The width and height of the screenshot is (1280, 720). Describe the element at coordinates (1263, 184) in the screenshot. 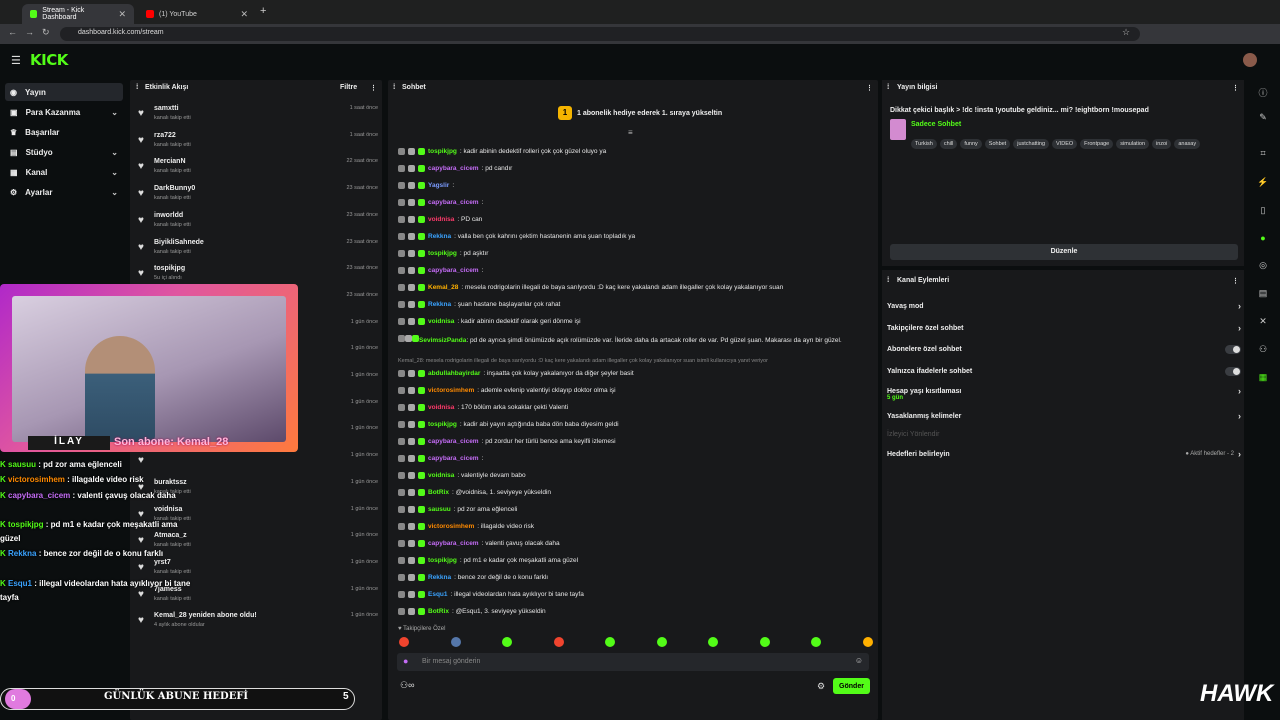

I see `lightning-icon: ⚡` at that location.